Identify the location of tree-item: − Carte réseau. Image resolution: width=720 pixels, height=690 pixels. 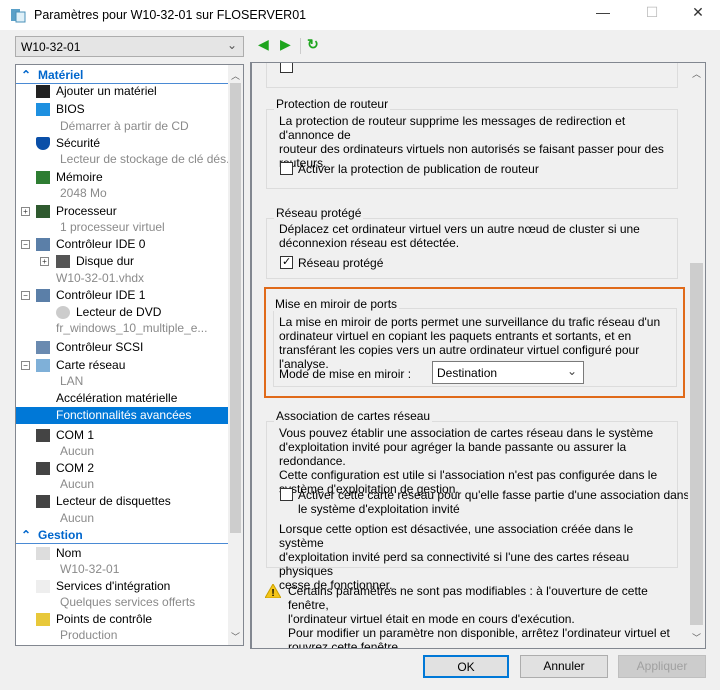
(122, 365).